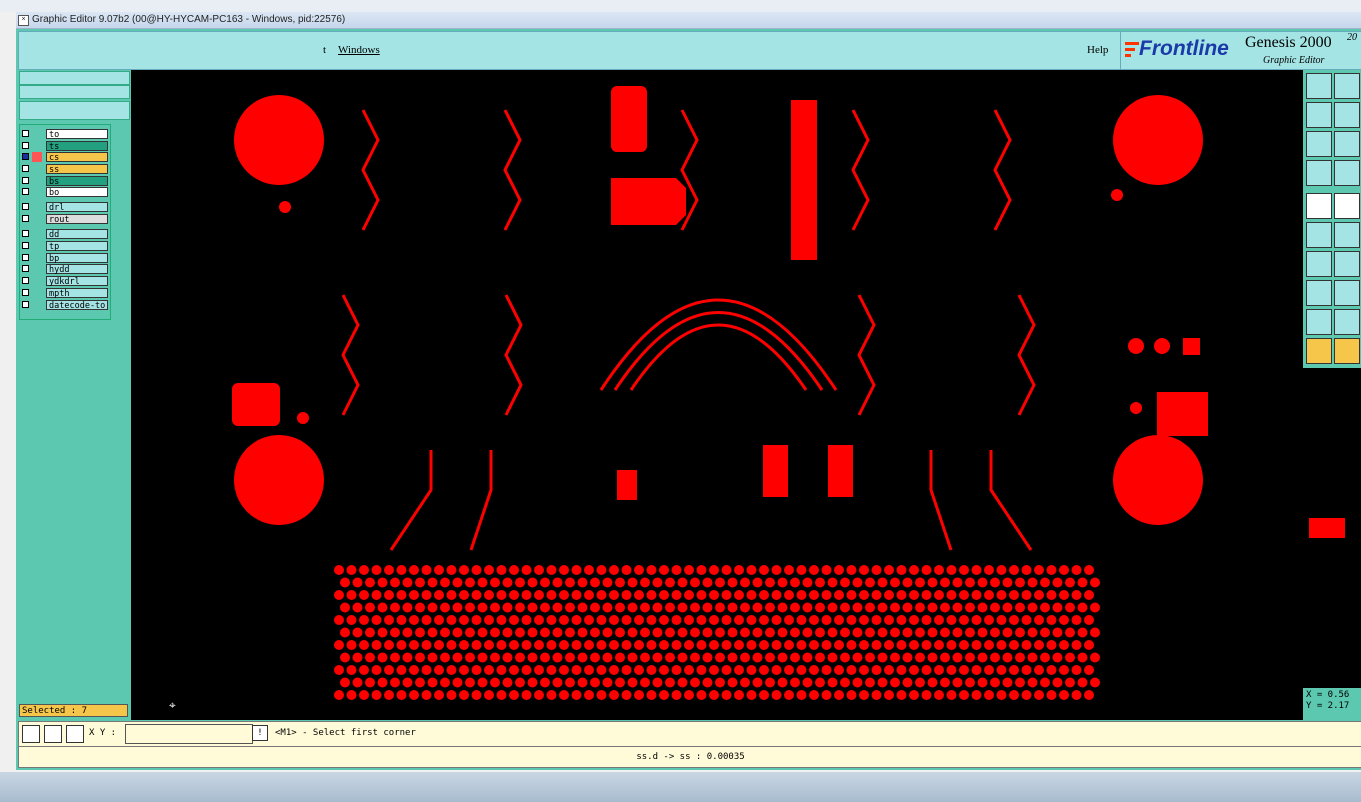 The width and height of the screenshot is (1361, 802). I want to click on layer-row: ydkdrl, so click(65, 281).